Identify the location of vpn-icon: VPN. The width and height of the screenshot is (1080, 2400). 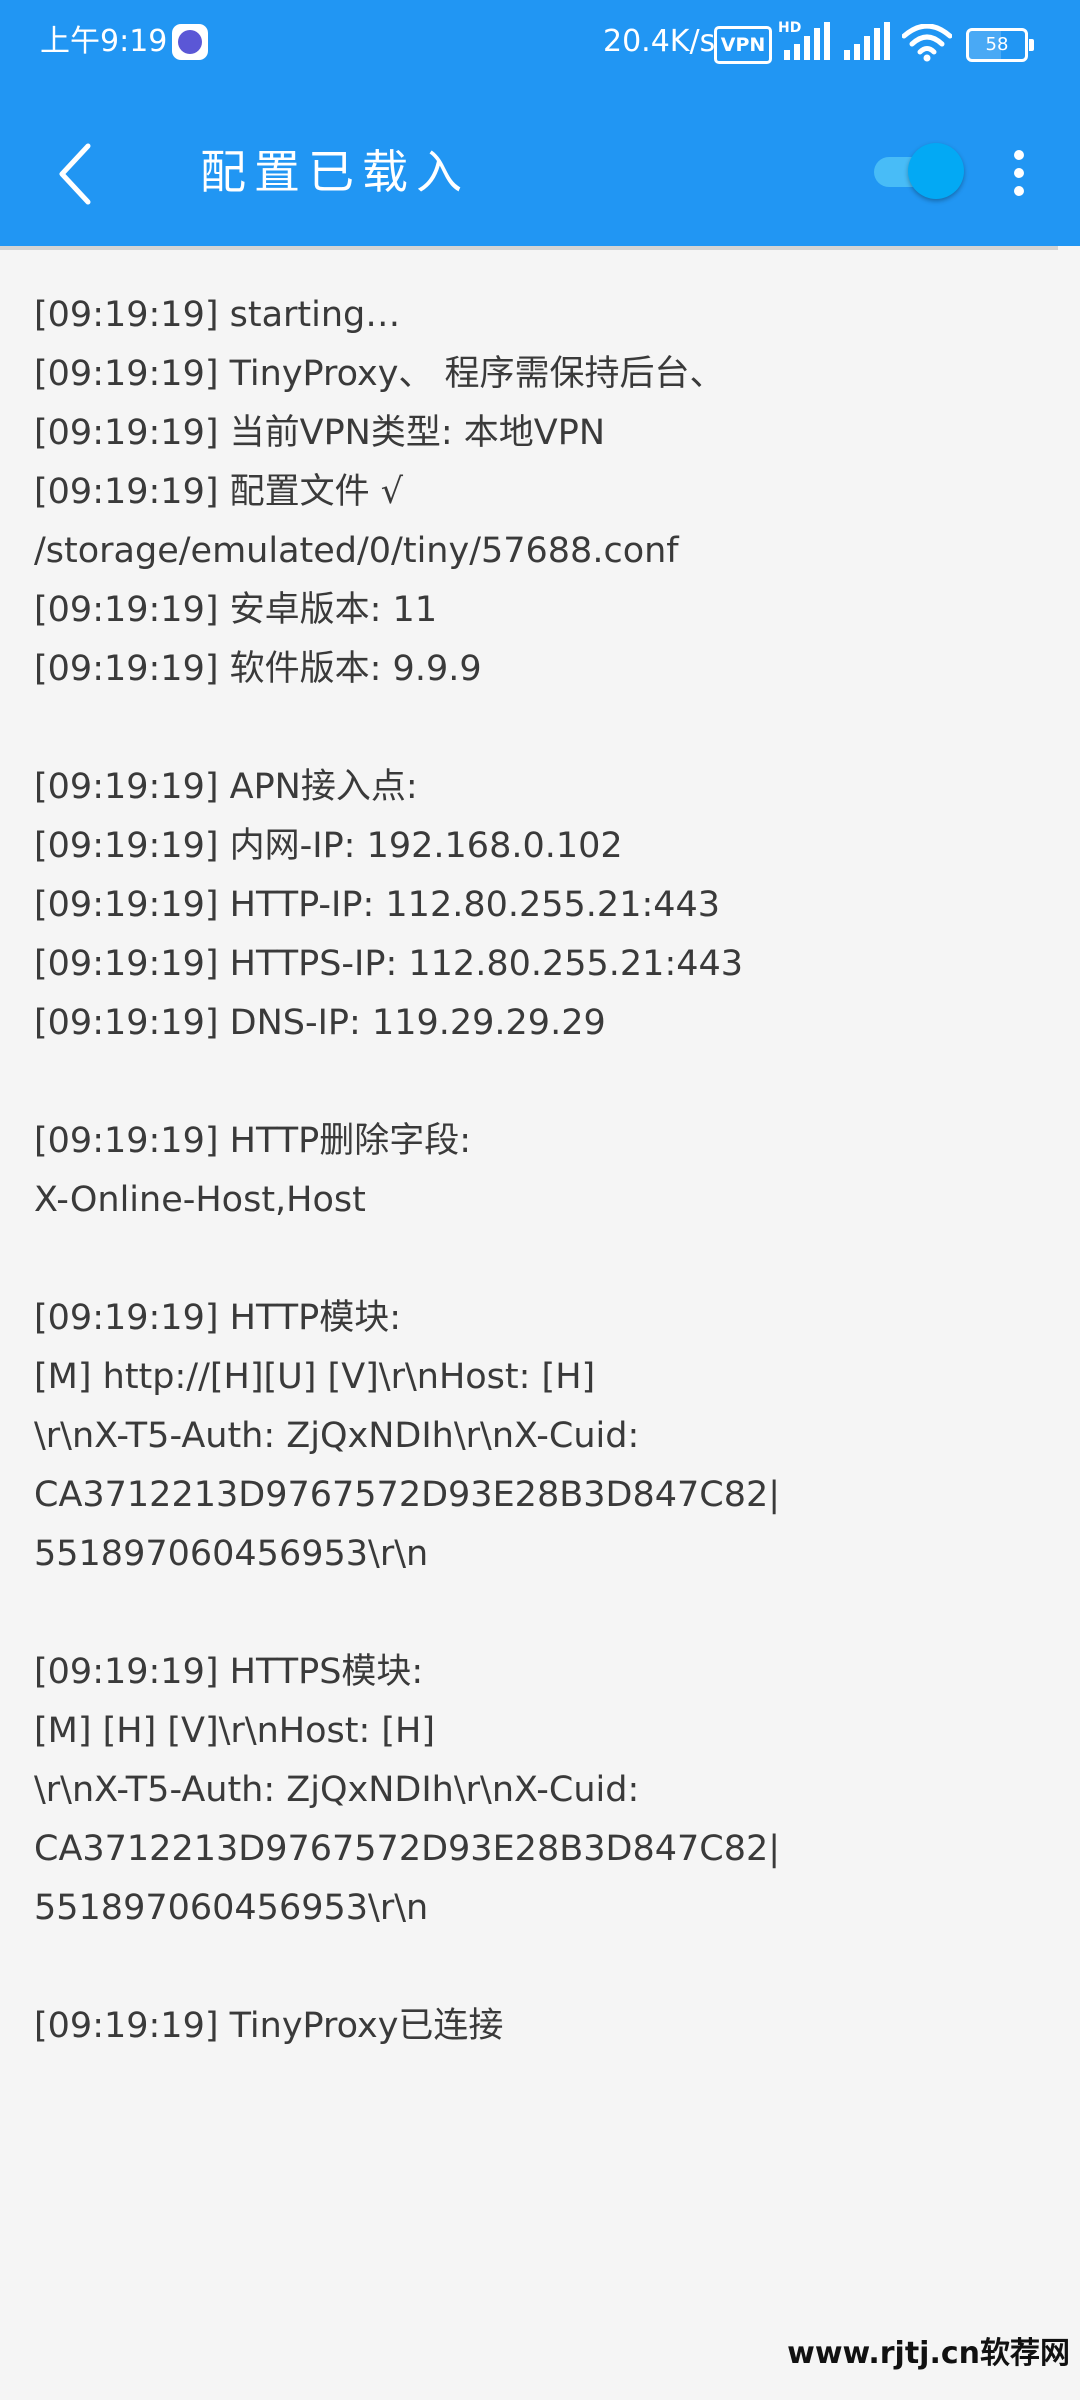
(743, 45).